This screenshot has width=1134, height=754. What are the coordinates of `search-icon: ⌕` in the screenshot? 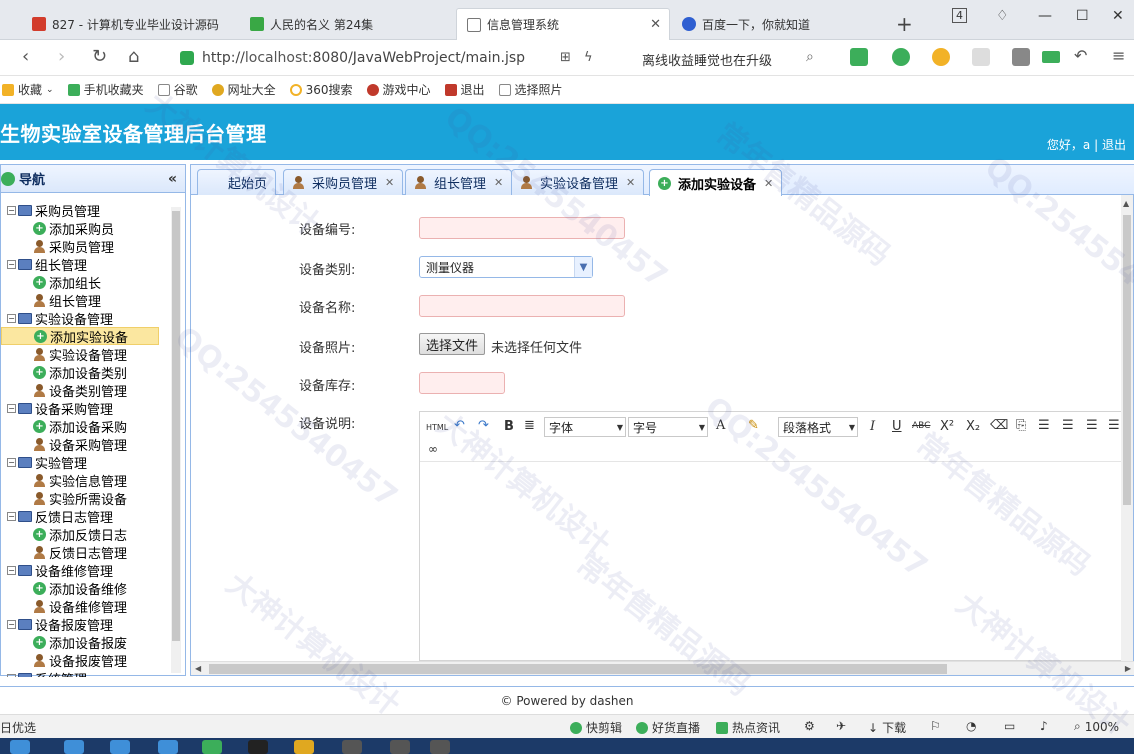 It's located at (810, 57).